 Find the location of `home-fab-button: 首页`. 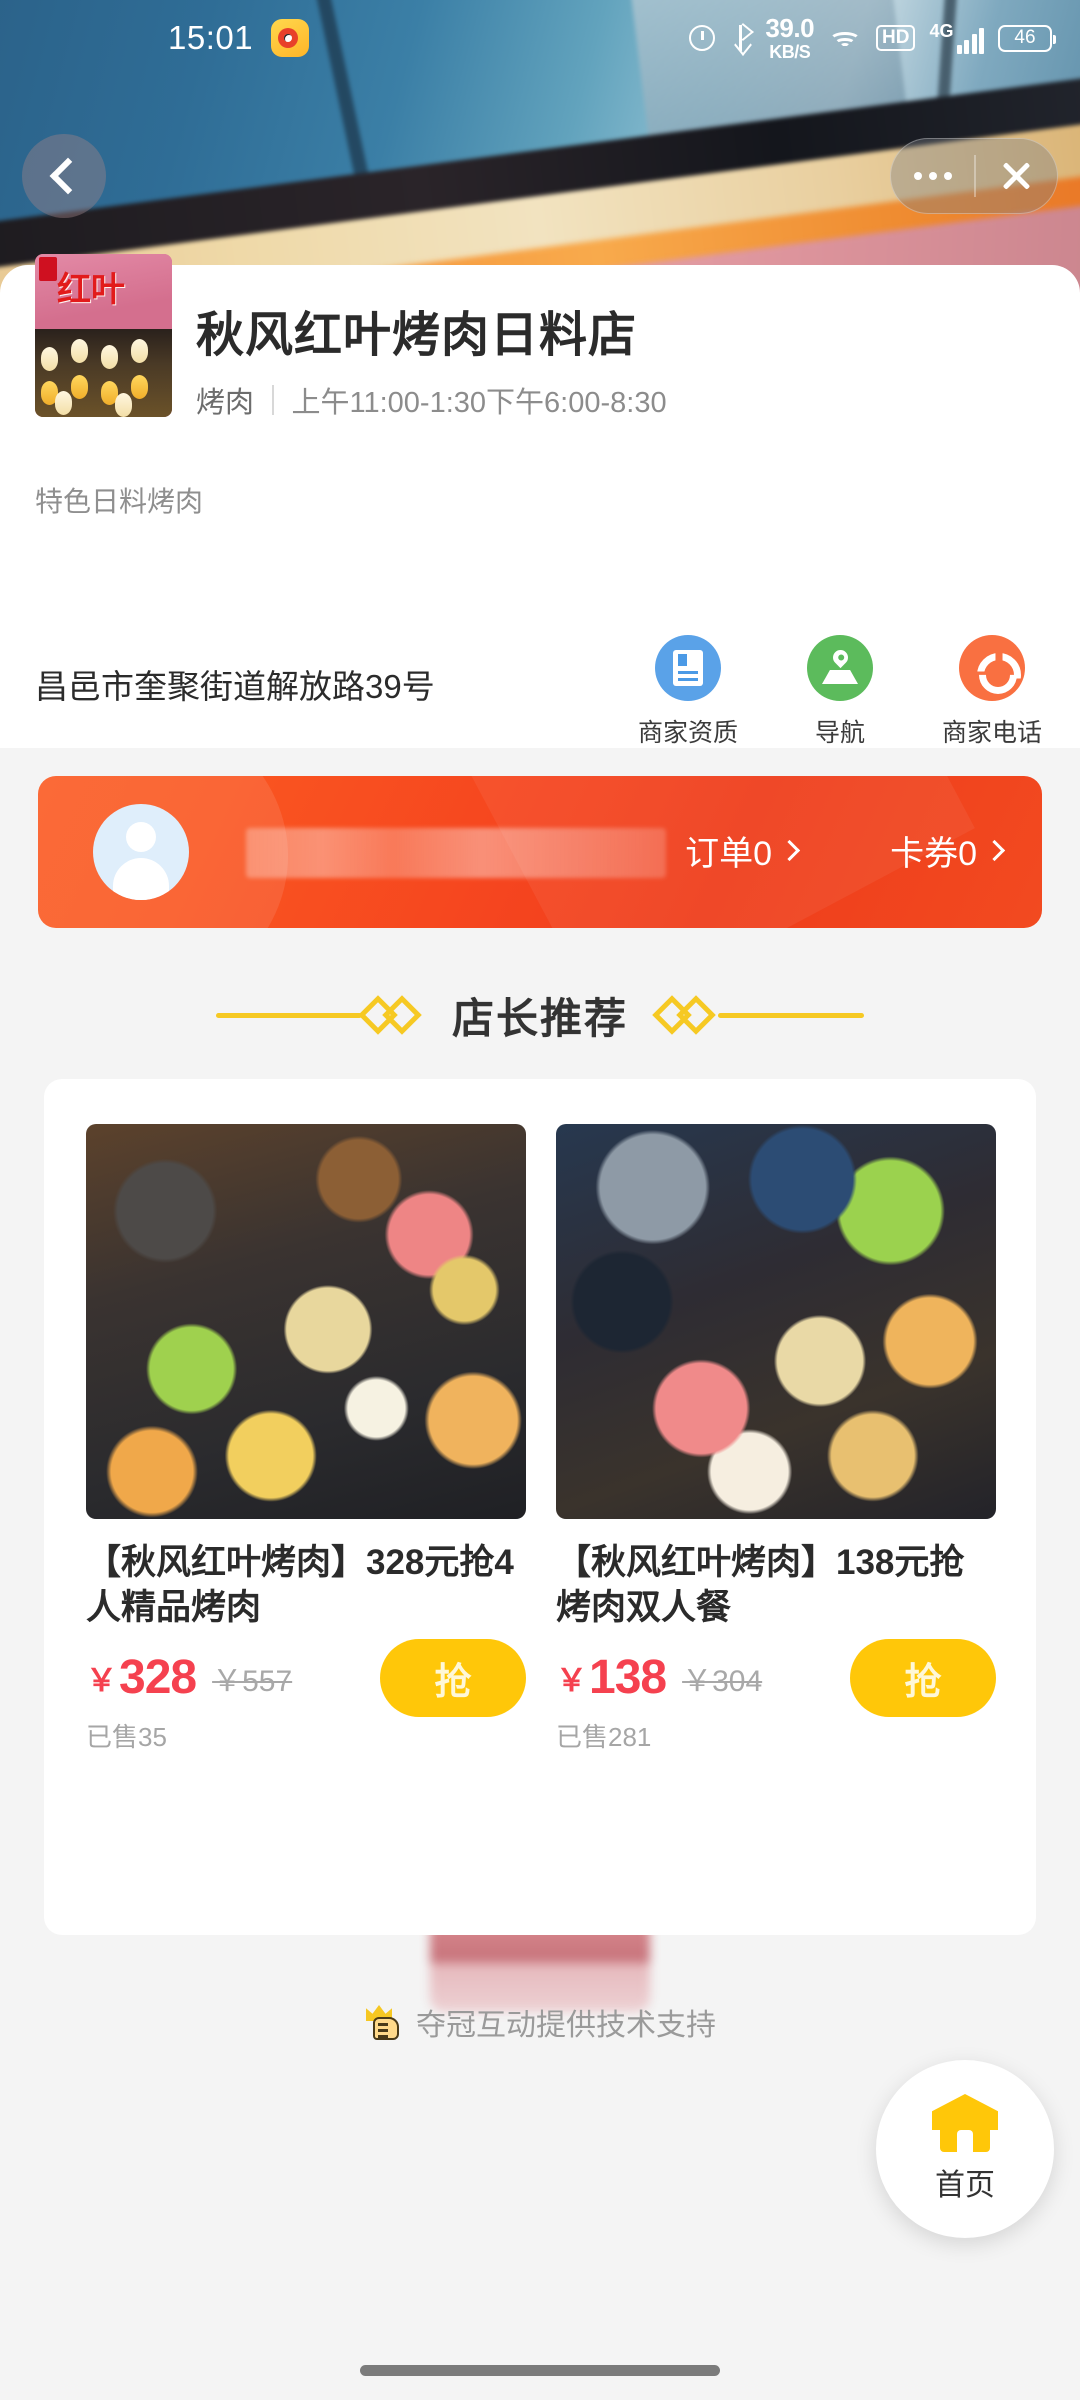

home-fab-button: 首页 is located at coordinates (965, 2149).